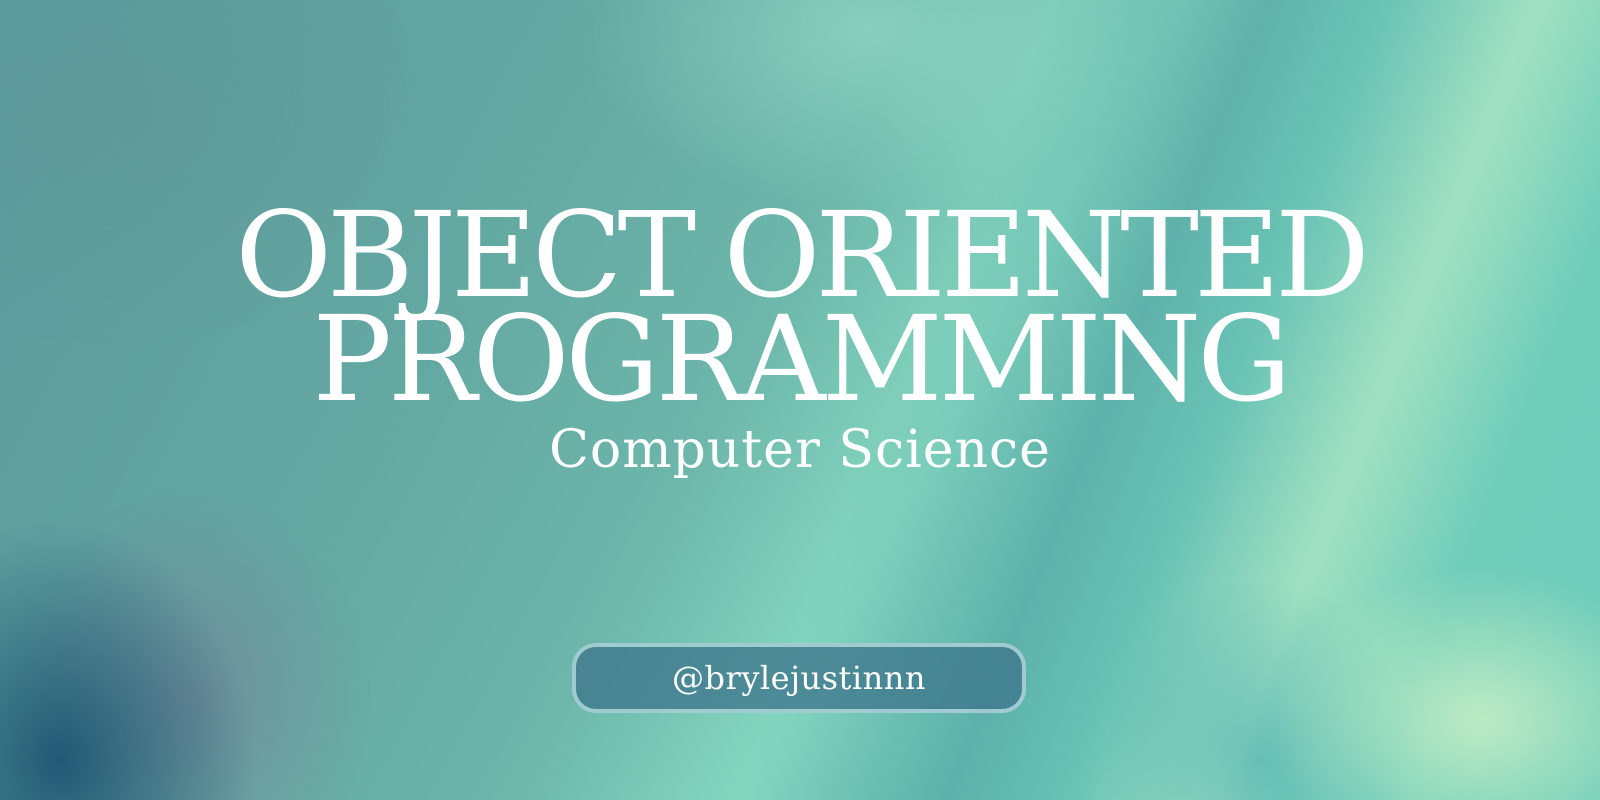  Describe the element at coordinates (801, 359) in the screenshot. I see `title-line-2: PROGRAMMING` at that location.